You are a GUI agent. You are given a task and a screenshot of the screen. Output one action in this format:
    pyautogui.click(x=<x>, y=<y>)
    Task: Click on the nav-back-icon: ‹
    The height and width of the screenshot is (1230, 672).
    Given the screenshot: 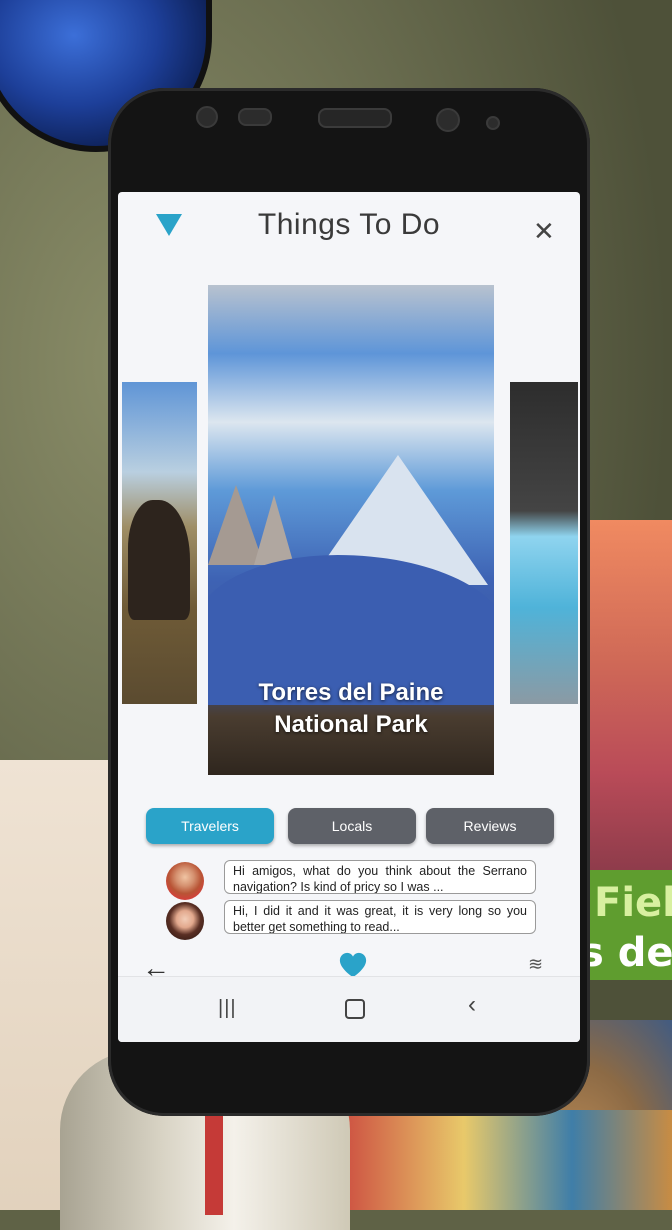 What is the action you would take?
    pyautogui.click(x=472, y=1005)
    